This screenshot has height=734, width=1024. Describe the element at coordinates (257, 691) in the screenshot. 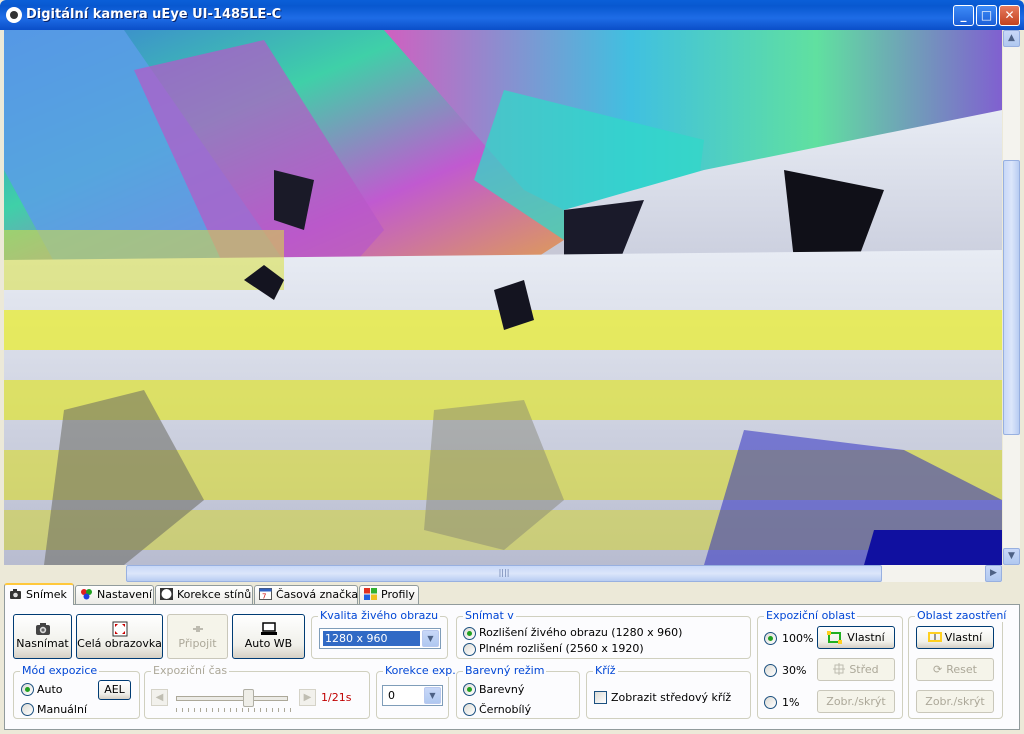

I see `exposure-time-group: Expoziční čas ◀ ▶ 1/21s` at that location.